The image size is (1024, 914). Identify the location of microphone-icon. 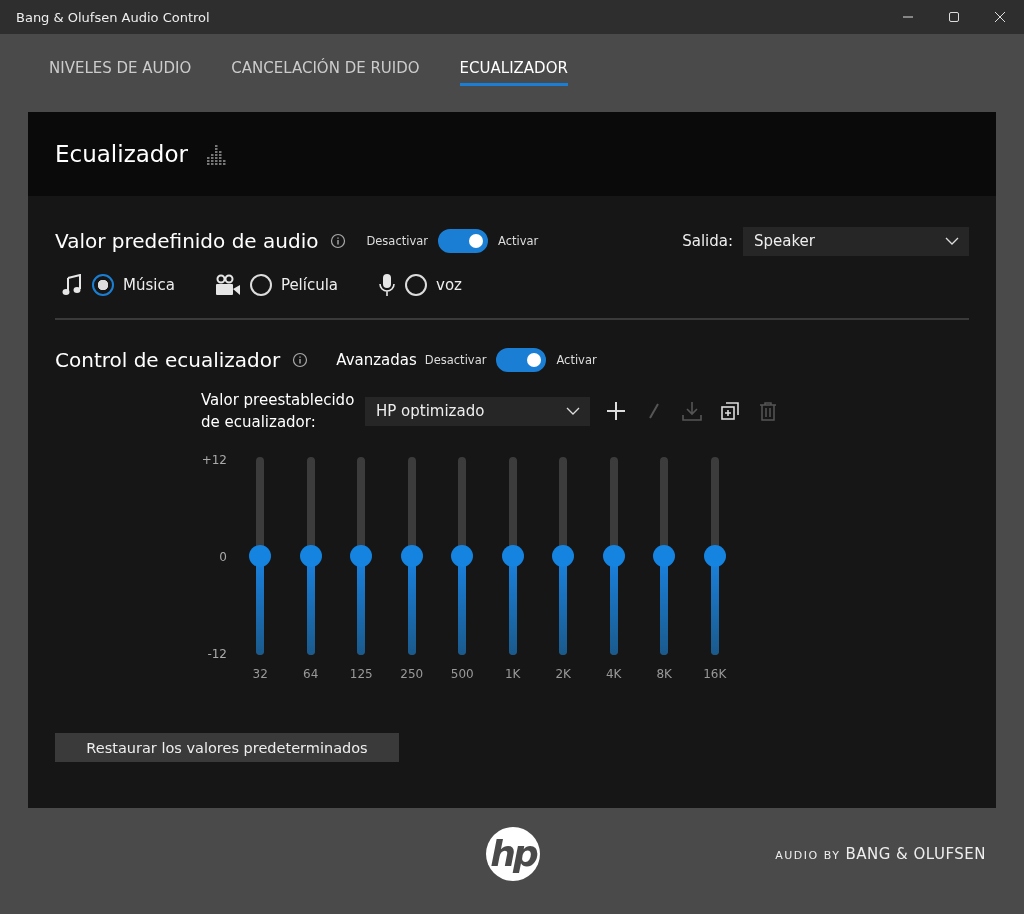
(387, 285).